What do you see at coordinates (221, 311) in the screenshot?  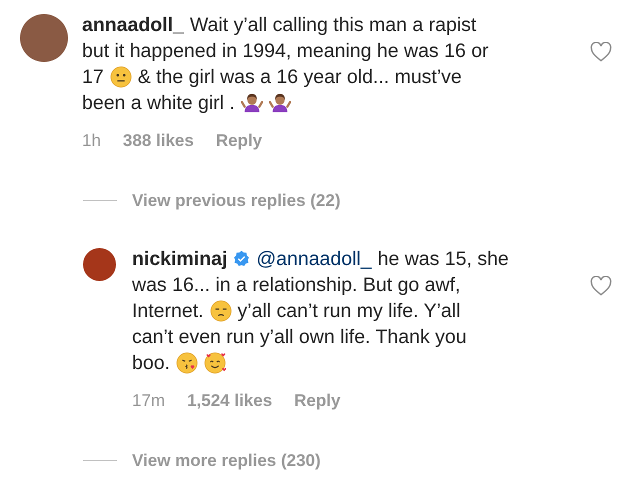 I see `unamused-face-icon` at bounding box center [221, 311].